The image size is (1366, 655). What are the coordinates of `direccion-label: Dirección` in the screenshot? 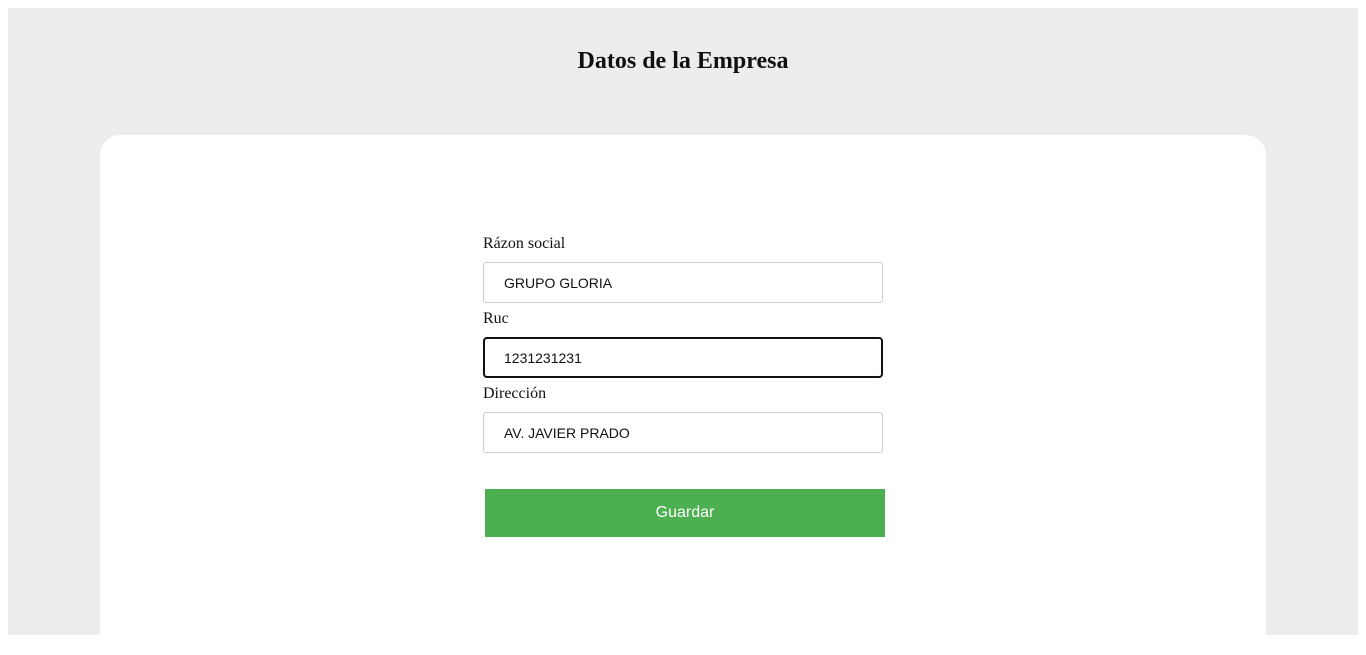 It's located at (515, 393).